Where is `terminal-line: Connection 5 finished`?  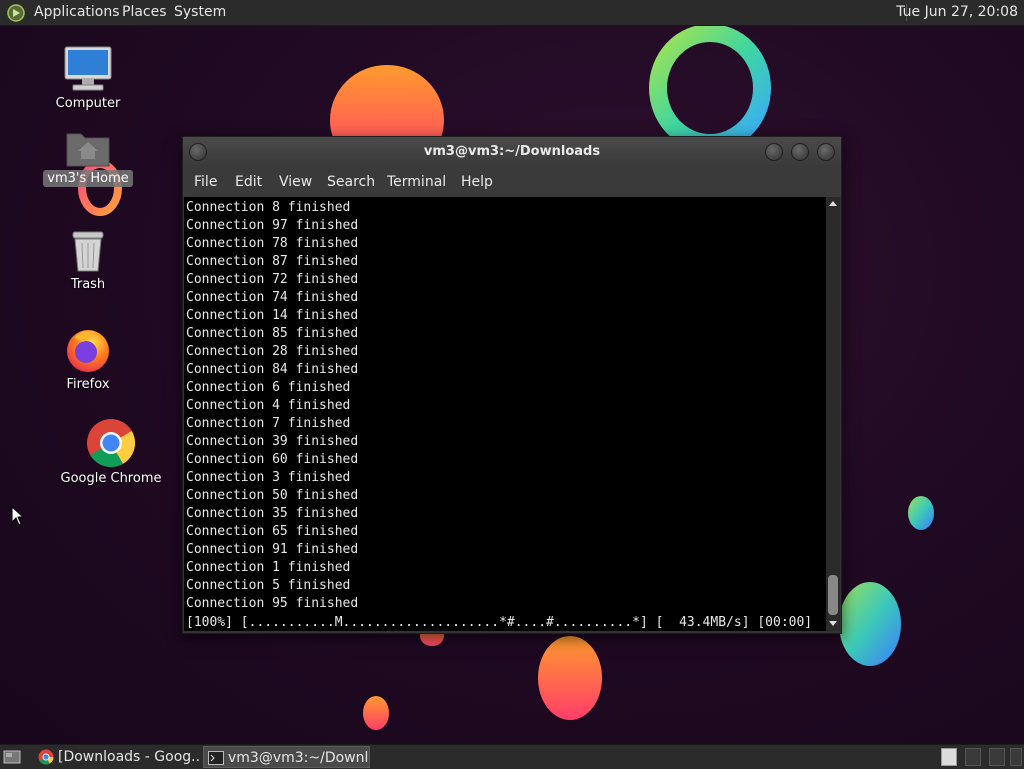 terminal-line: Connection 5 finished is located at coordinates (268, 585).